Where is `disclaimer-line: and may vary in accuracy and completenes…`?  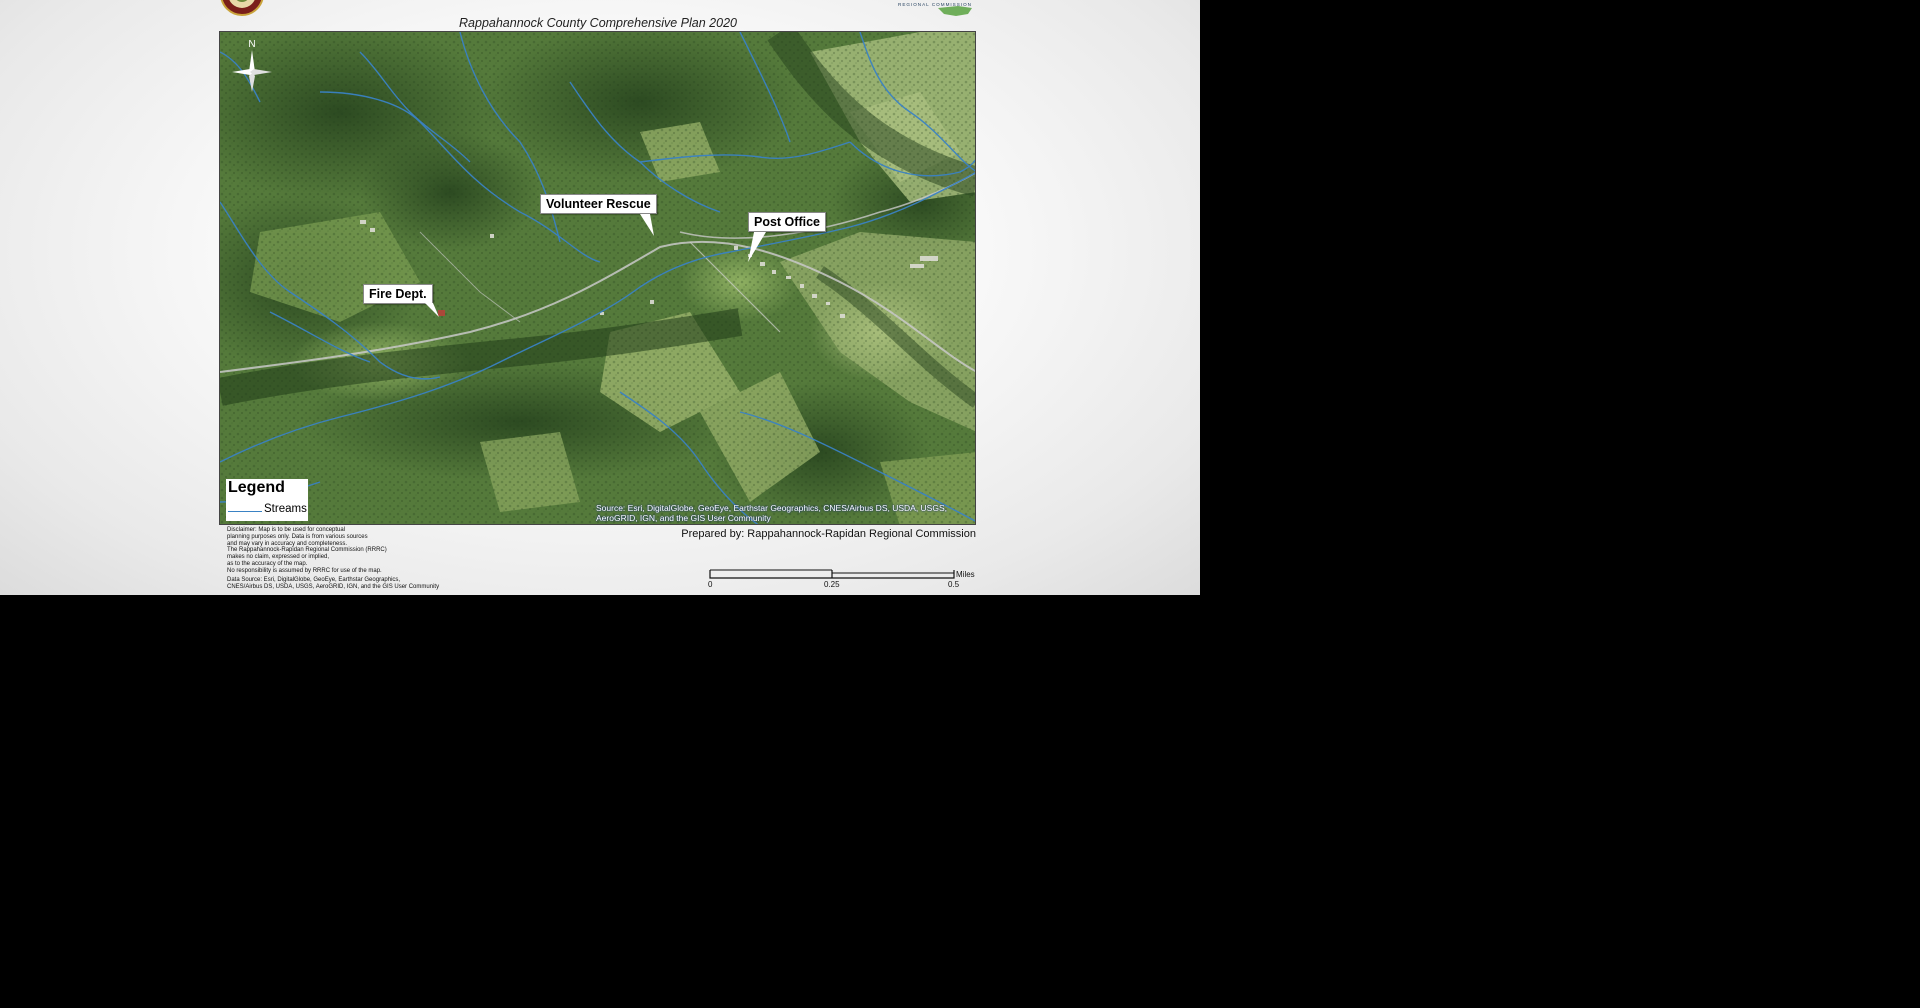
disclaimer-line: and may vary in accuracy and completenes… is located at coordinates (287, 543).